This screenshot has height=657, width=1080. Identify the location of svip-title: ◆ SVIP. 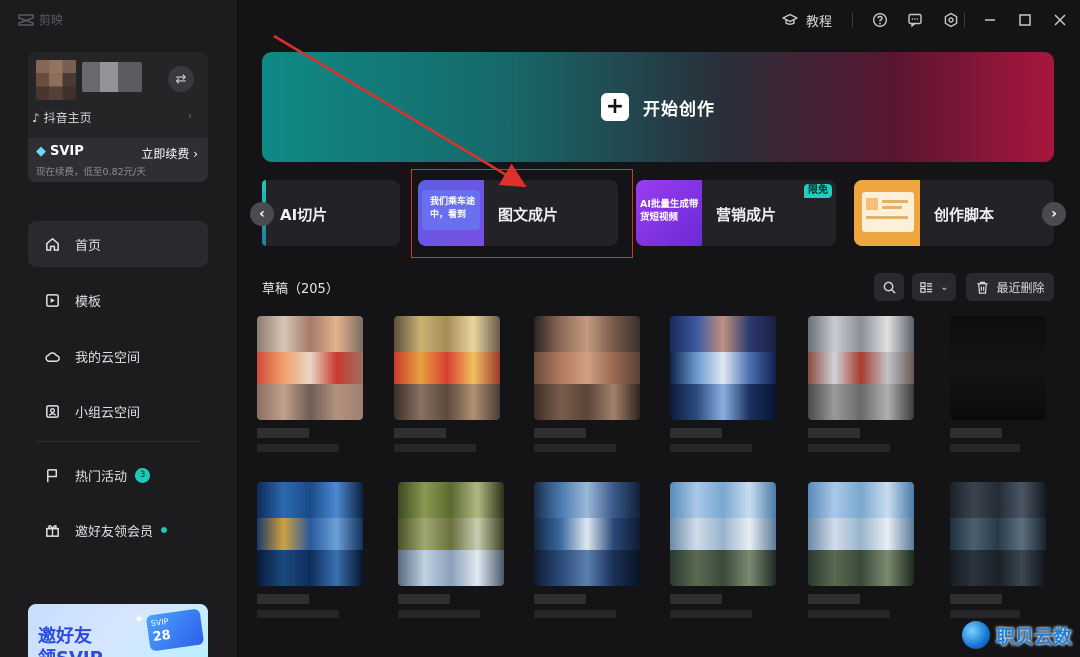
(60, 151).